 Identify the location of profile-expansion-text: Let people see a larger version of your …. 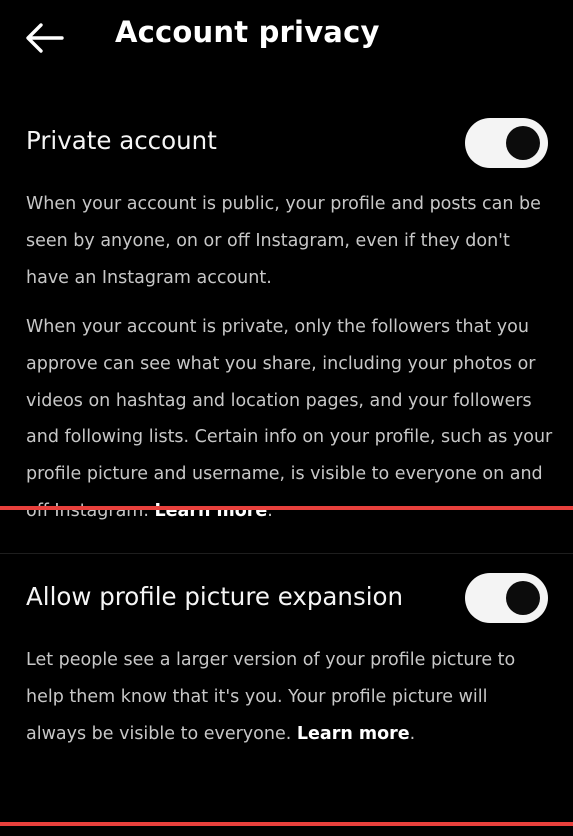
(271, 697).